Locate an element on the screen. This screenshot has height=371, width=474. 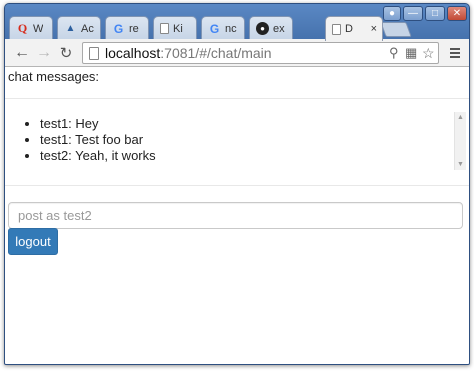
post-message-input is located at coordinates (235, 215).